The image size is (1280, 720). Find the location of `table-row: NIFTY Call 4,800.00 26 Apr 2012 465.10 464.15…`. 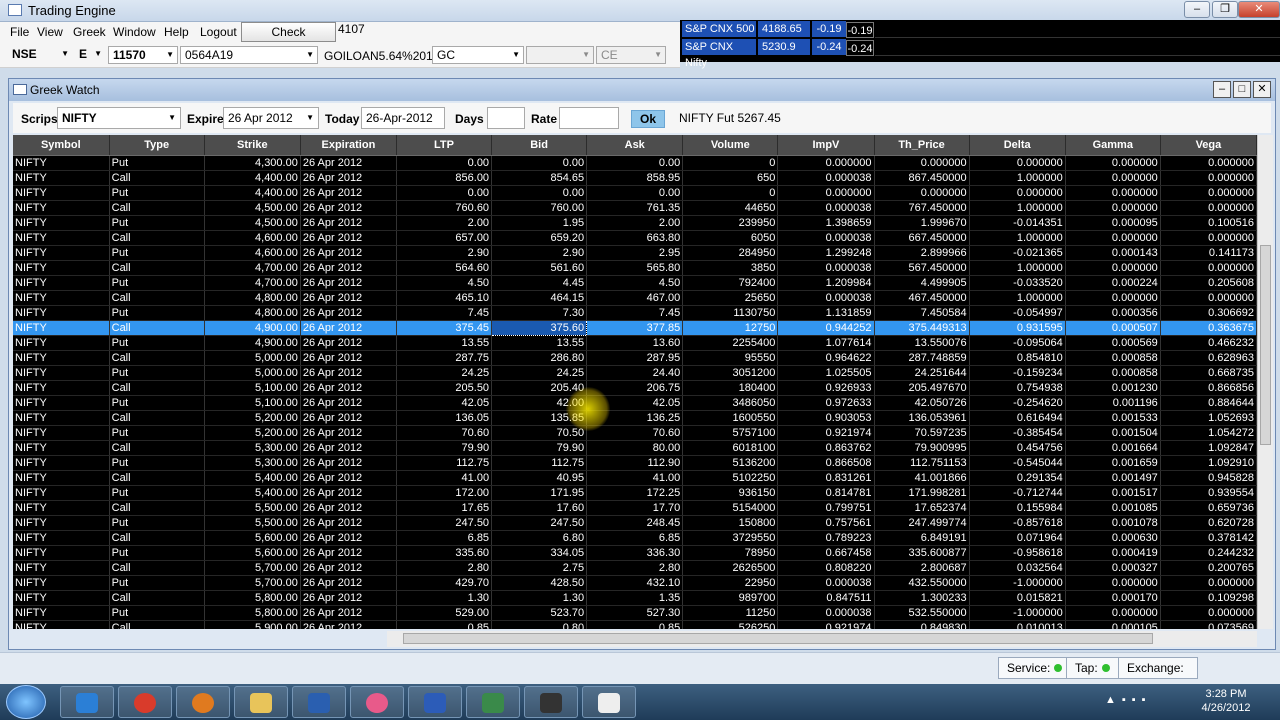

table-row: NIFTY Call 4,800.00 26 Apr 2012 465.10 464.15… is located at coordinates (635, 298).